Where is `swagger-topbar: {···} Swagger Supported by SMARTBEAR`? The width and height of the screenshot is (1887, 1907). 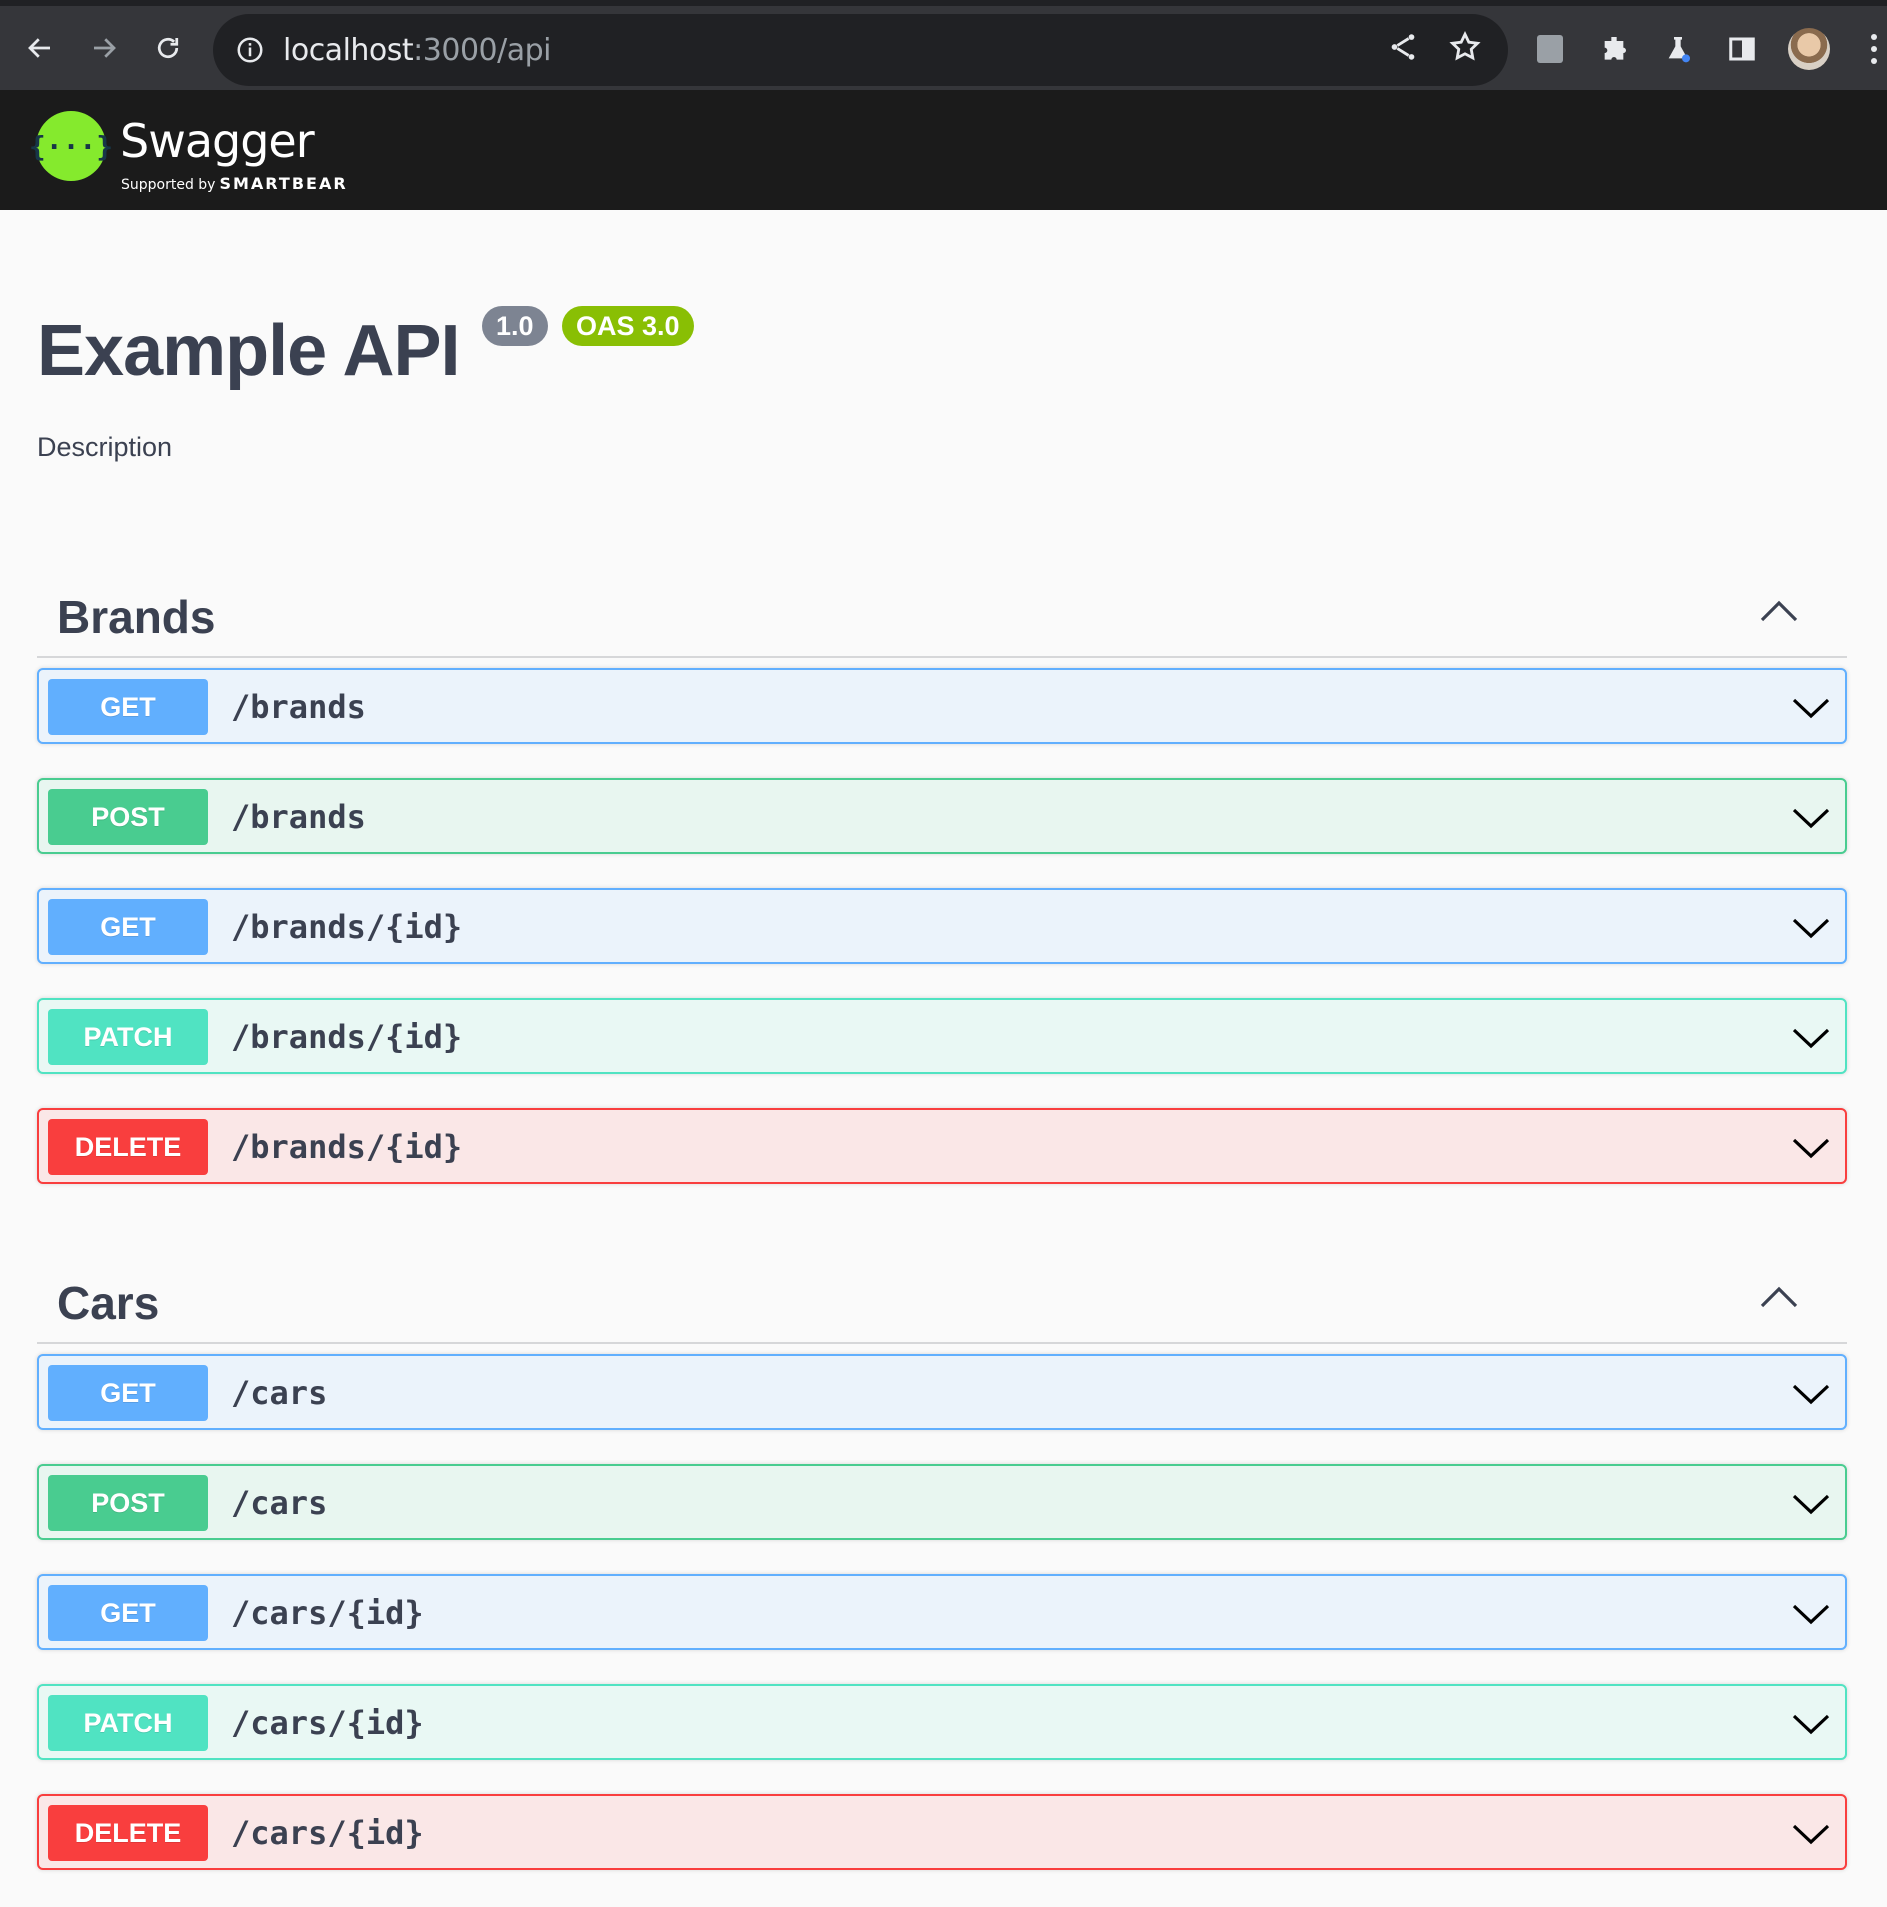
swagger-topbar: {···} Swagger Supported by SMARTBEAR is located at coordinates (943, 150).